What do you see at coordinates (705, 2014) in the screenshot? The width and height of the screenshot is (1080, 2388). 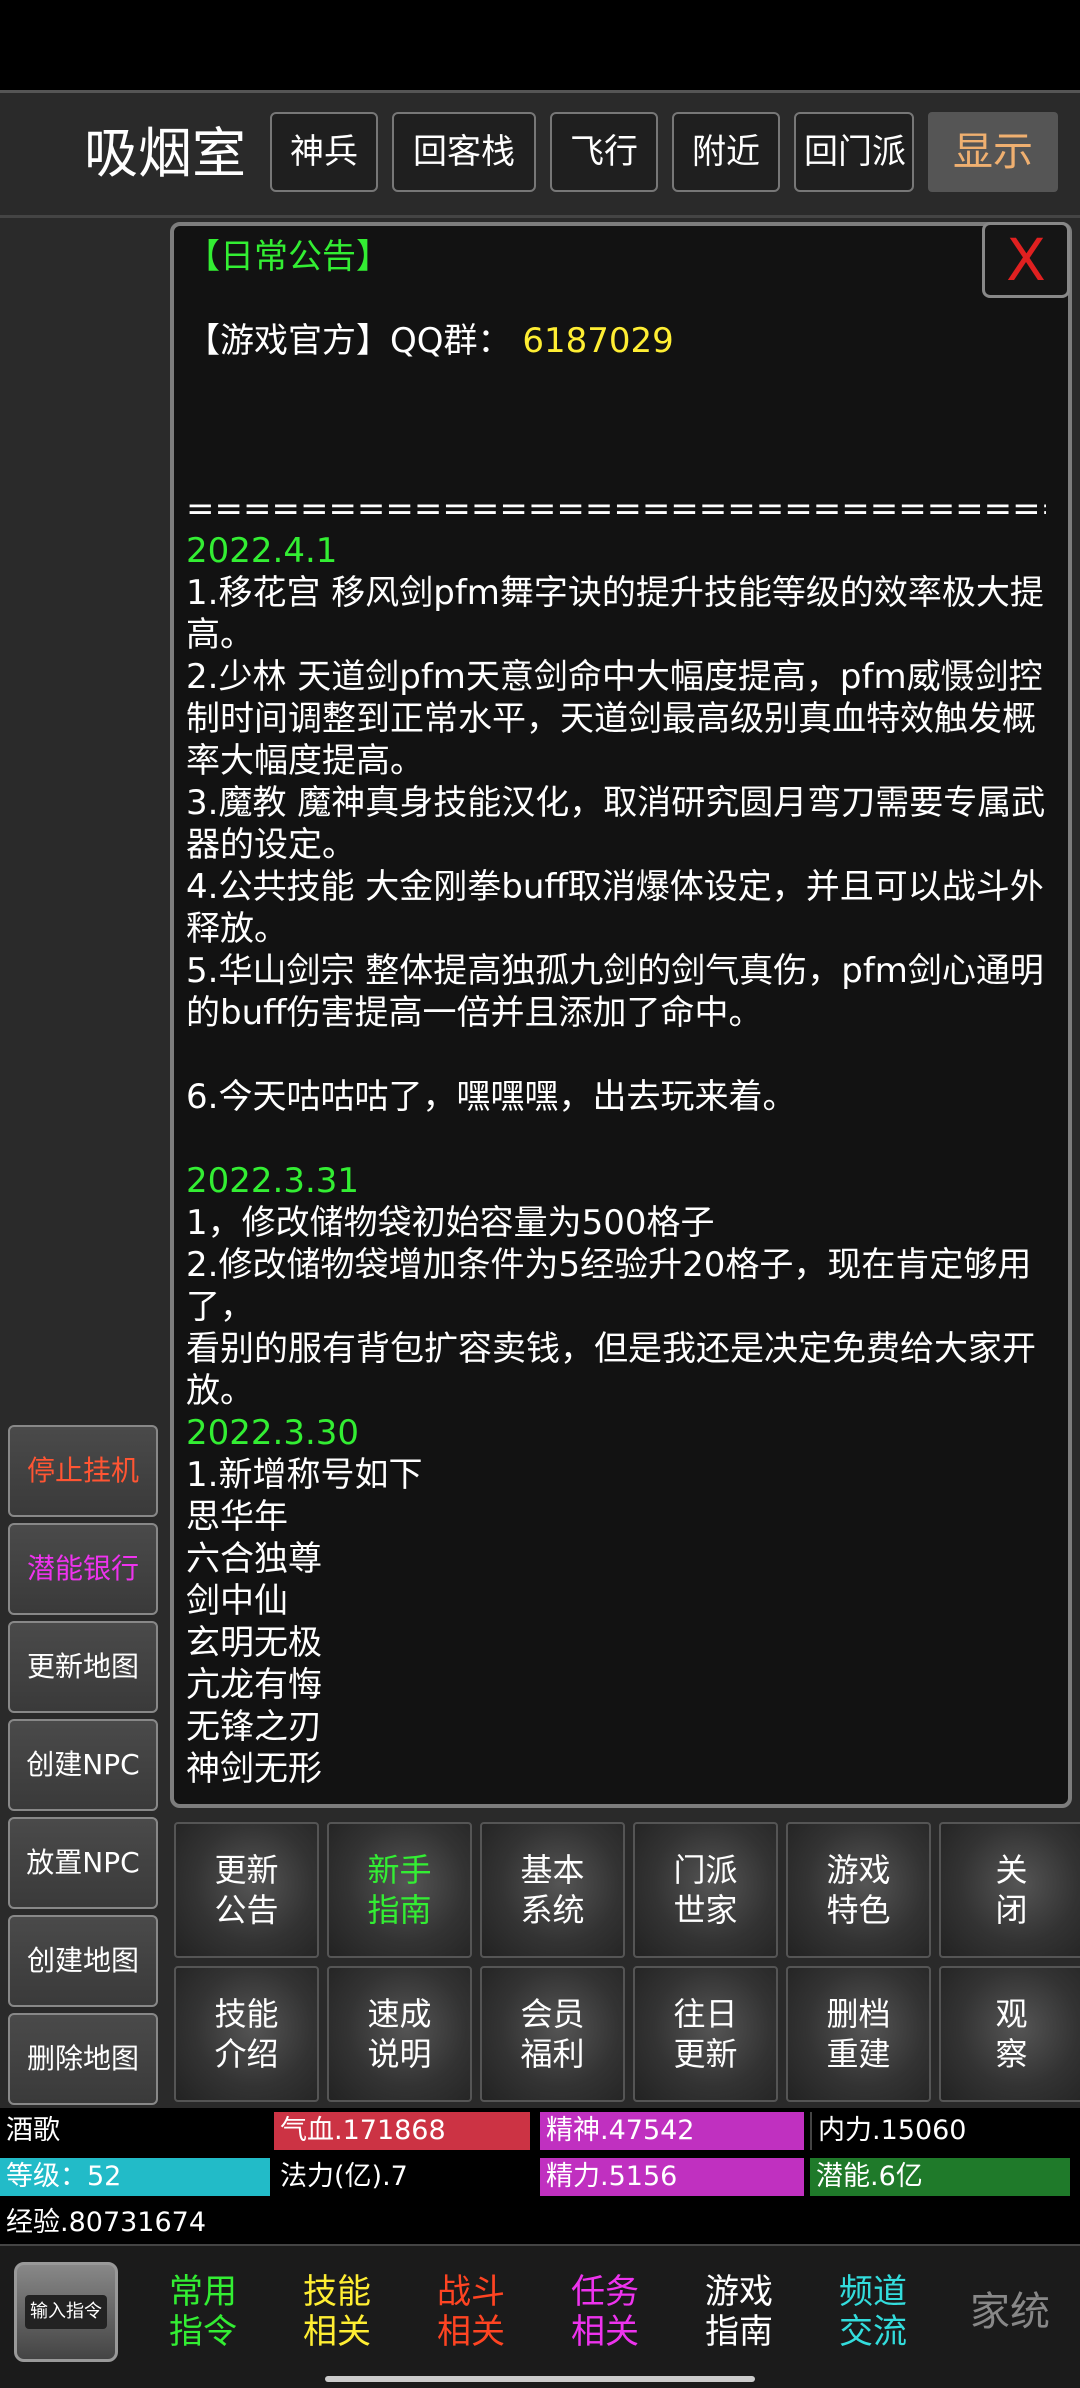 I see `menu-label-part: 往日` at bounding box center [705, 2014].